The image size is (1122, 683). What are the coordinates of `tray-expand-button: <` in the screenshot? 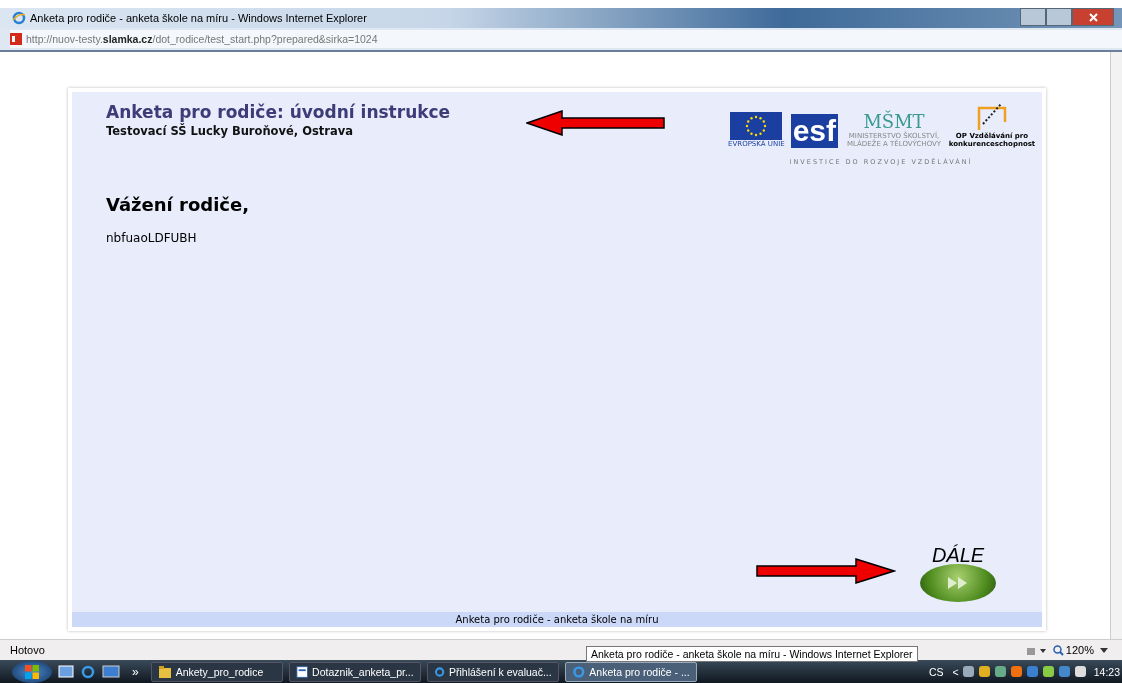 It's located at (955, 671).